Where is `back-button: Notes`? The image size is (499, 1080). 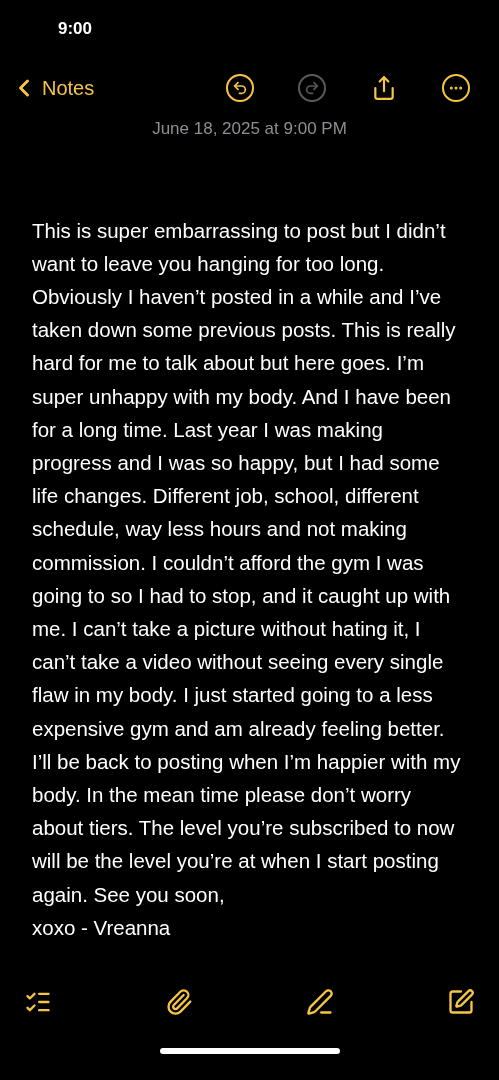 back-button: Notes is located at coordinates (52, 88).